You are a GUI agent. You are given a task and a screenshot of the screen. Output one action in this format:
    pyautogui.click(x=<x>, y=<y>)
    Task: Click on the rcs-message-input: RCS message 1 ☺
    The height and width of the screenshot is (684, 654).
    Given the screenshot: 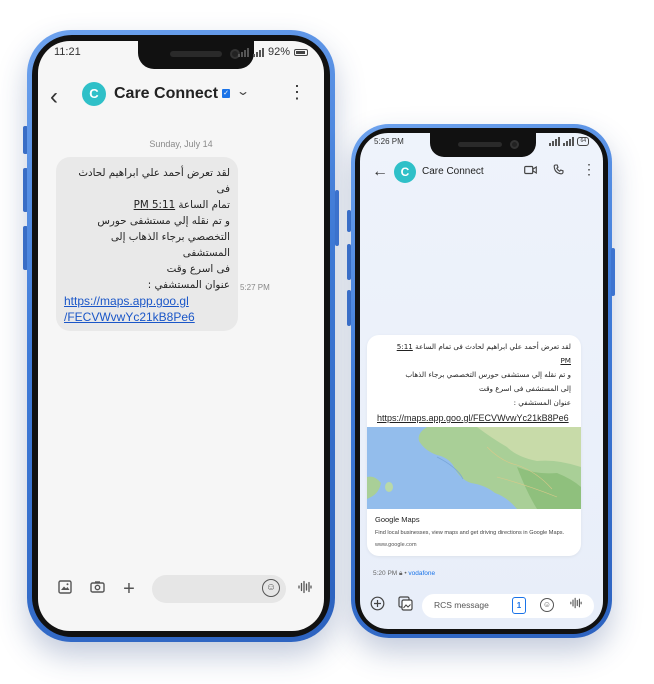 What is the action you would take?
    pyautogui.click(x=508, y=606)
    